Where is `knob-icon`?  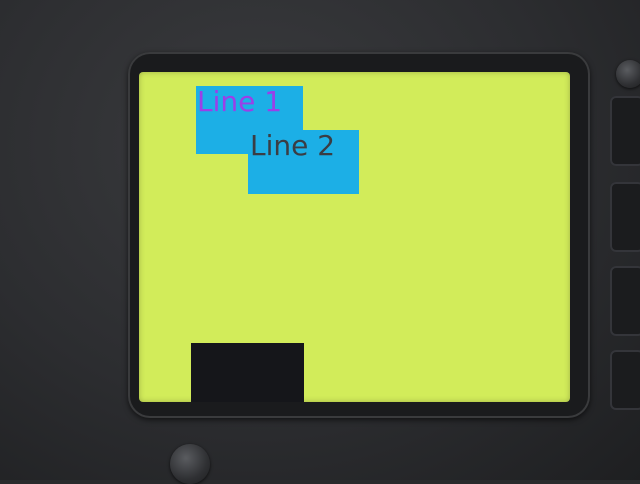
knob-icon is located at coordinates (628, 74).